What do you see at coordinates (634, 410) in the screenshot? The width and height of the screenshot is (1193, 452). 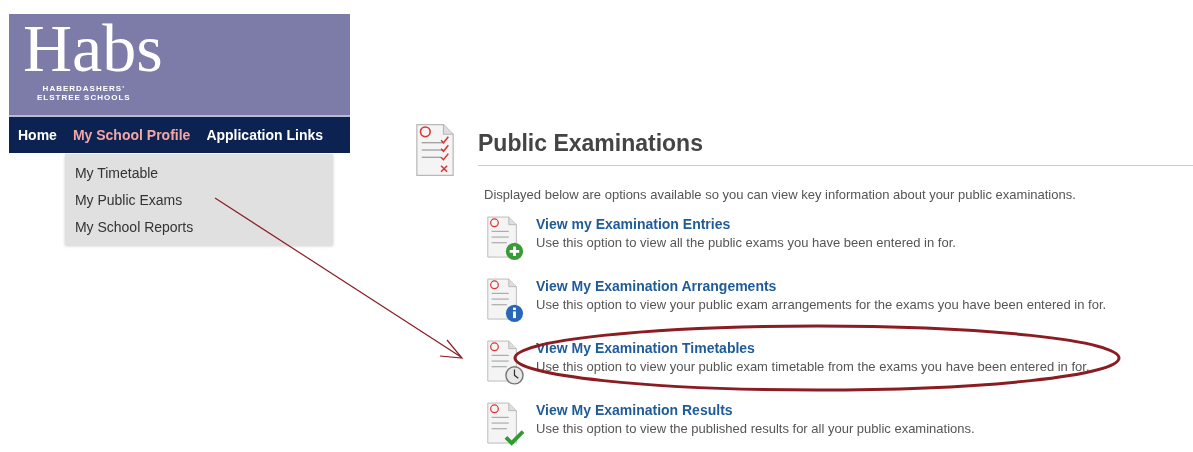 I see `option-link: View My Examination Results` at bounding box center [634, 410].